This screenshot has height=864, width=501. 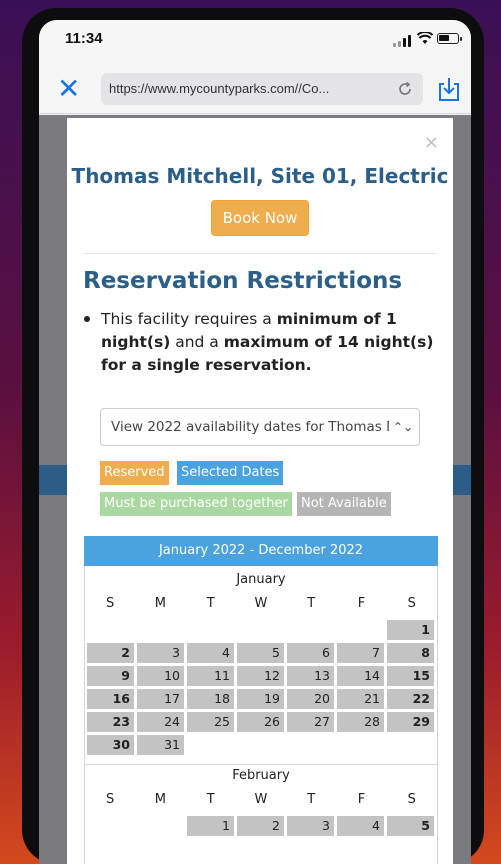 What do you see at coordinates (403, 41) in the screenshot?
I see `cellular-signal-icon` at bounding box center [403, 41].